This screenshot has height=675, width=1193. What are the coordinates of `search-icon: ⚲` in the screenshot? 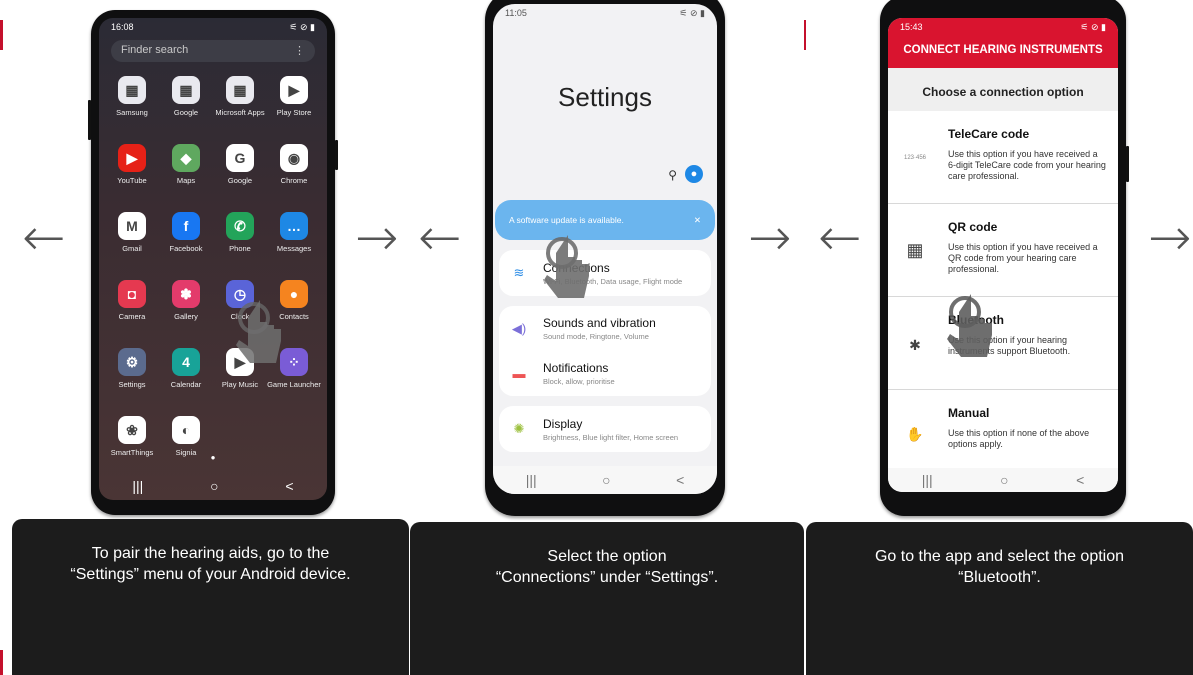 It's located at (672, 175).